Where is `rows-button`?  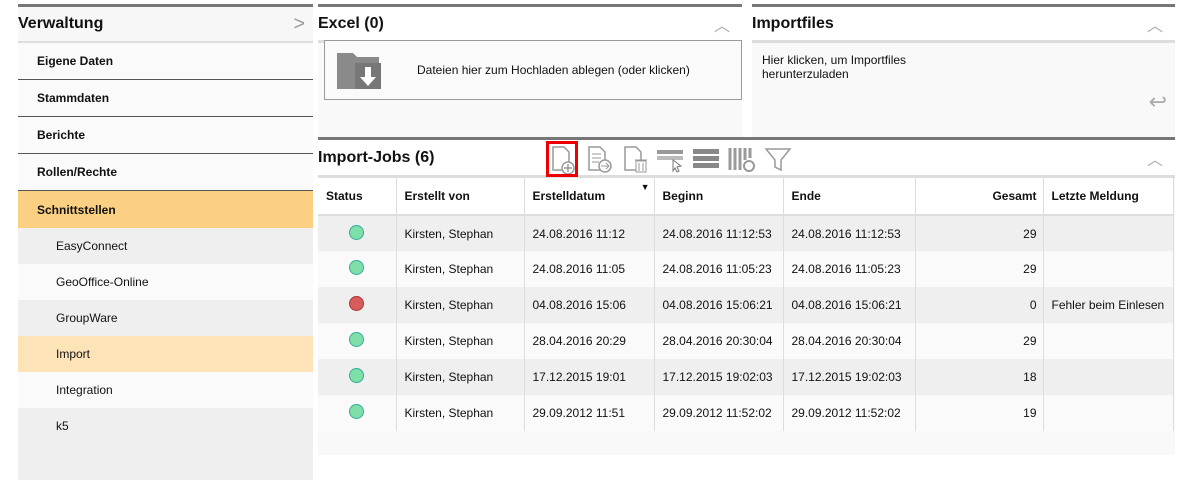 rows-button is located at coordinates (706, 159).